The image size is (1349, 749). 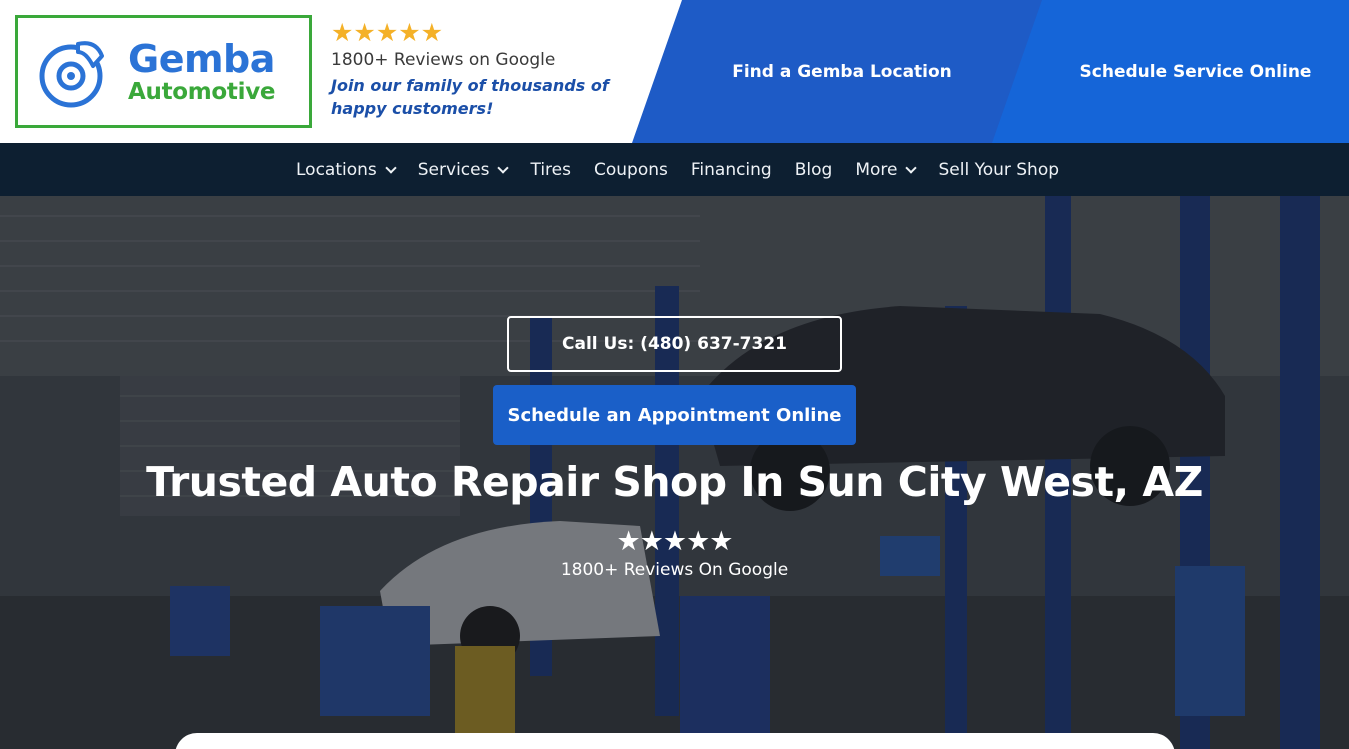 I want to click on nav-item-blog: Blog, so click(x=814, y=170).